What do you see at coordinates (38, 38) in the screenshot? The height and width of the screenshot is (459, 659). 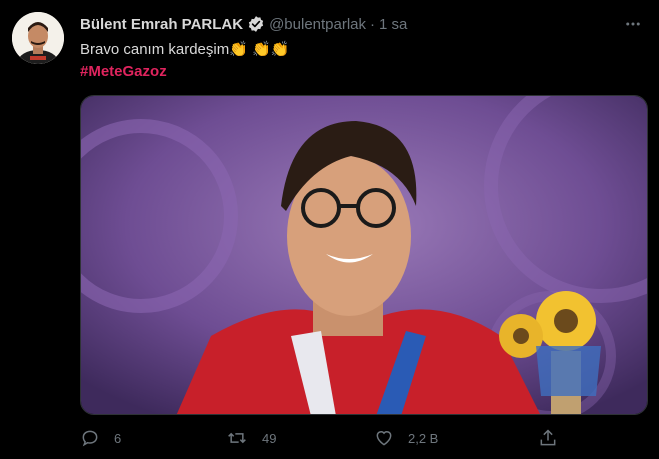 I see `avatar` at bounding box center [38, 38].